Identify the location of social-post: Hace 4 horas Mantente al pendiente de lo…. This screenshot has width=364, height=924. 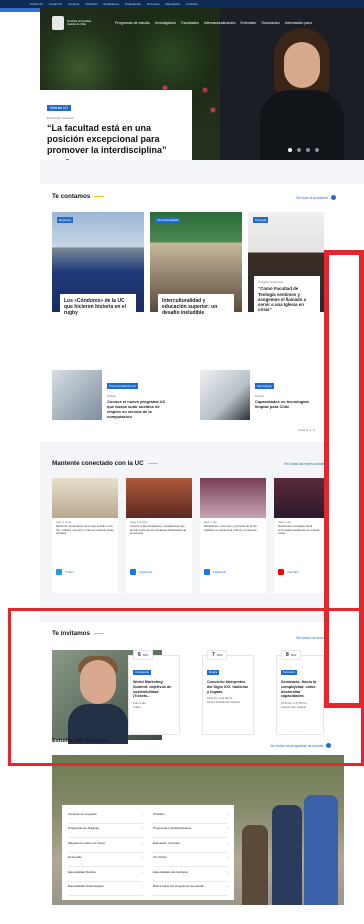
(85, 535).